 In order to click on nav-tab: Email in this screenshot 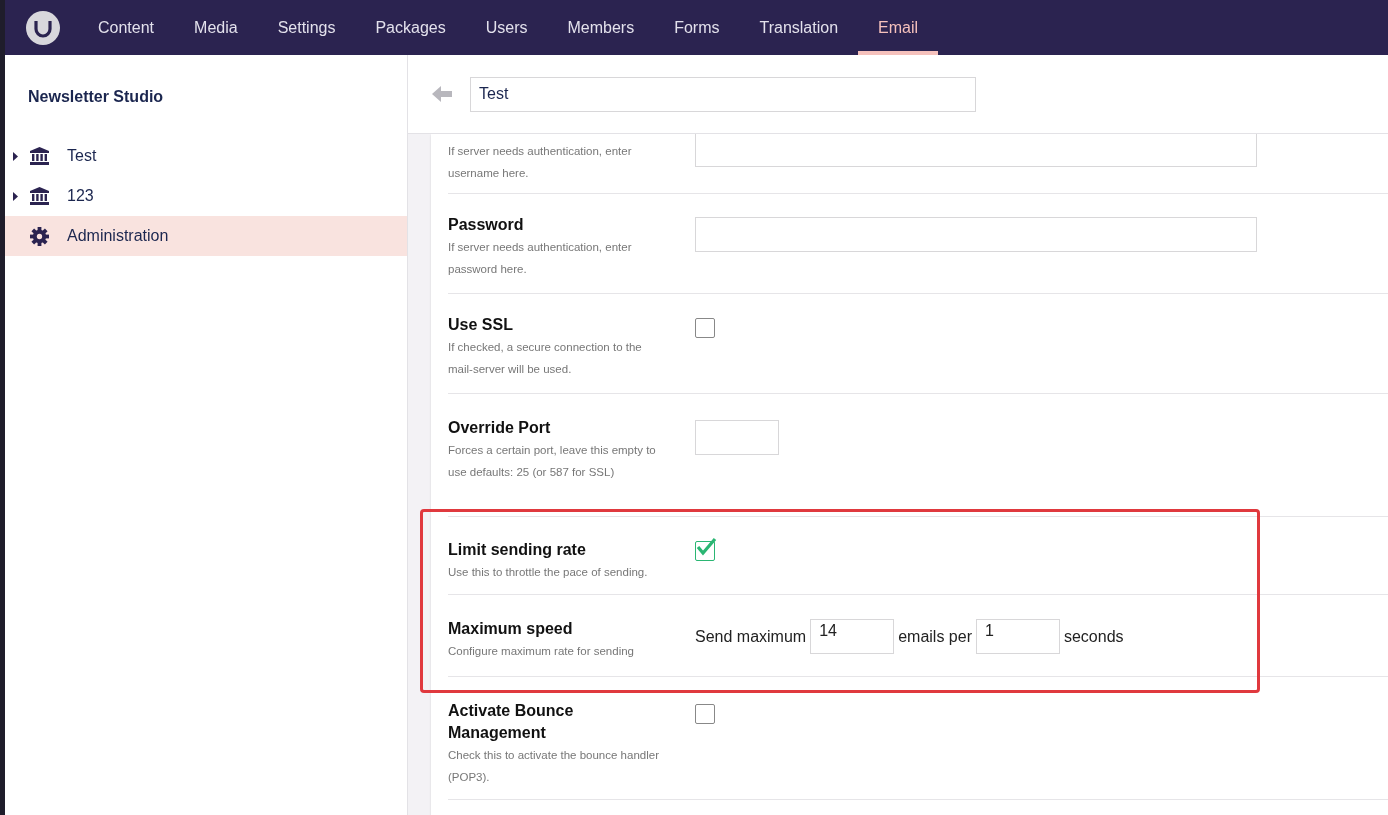, I will do `click(898, 27)`.